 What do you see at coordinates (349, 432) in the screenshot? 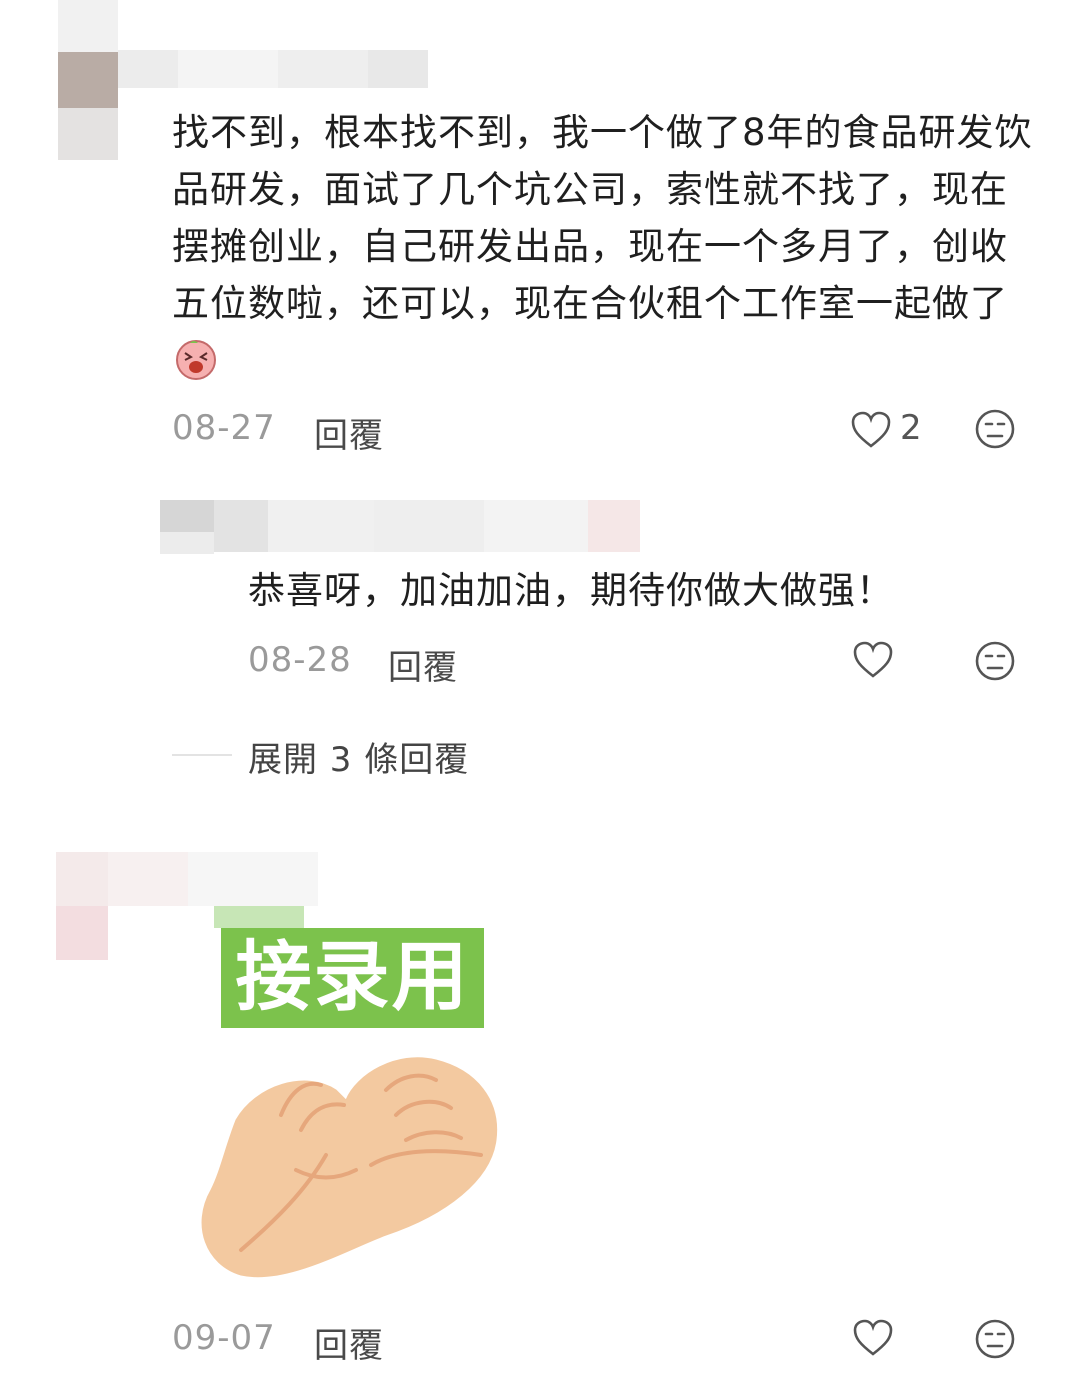
I see `reply-button: 回覆` at bounding box center [349, 432].